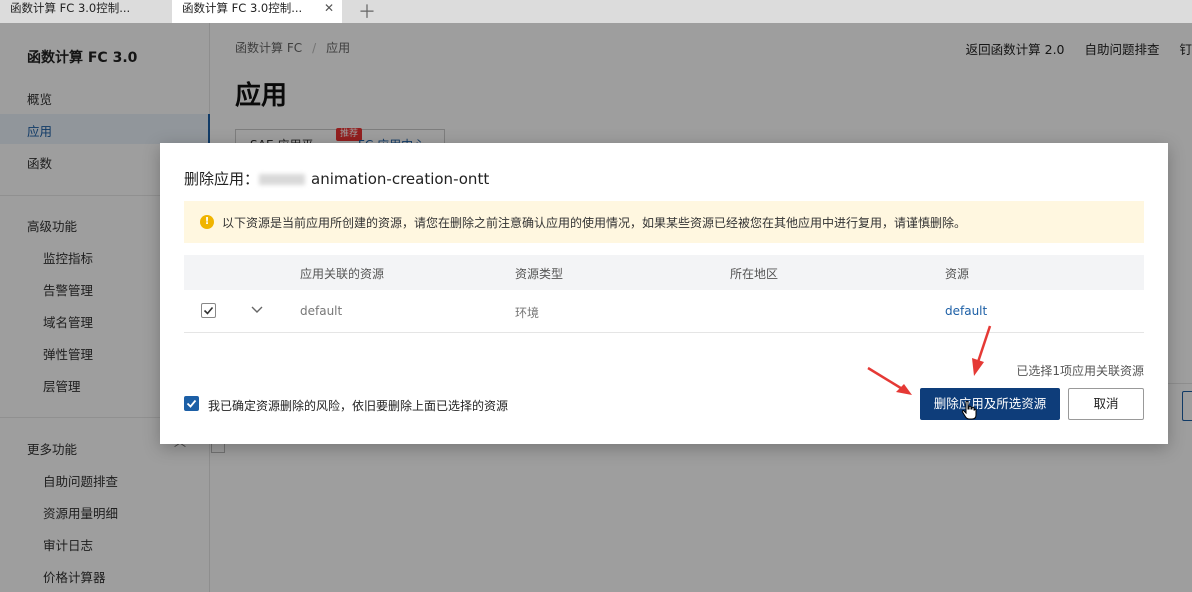  What do you see at coordinates (664, 311) in the screenshot?
I see `table-row: default 环境 default` at bounding box center [664, 311].